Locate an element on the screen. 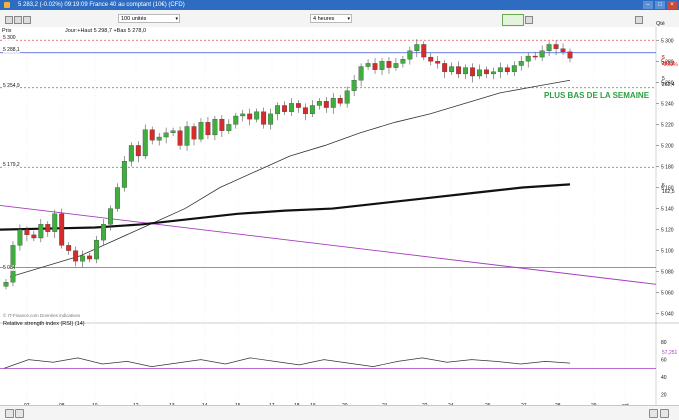 The height and width of the screenshot is (420, 679). toolbar: 100 unités ▾ 4 heures ▾ Qté is located at coordinates (339, 19).